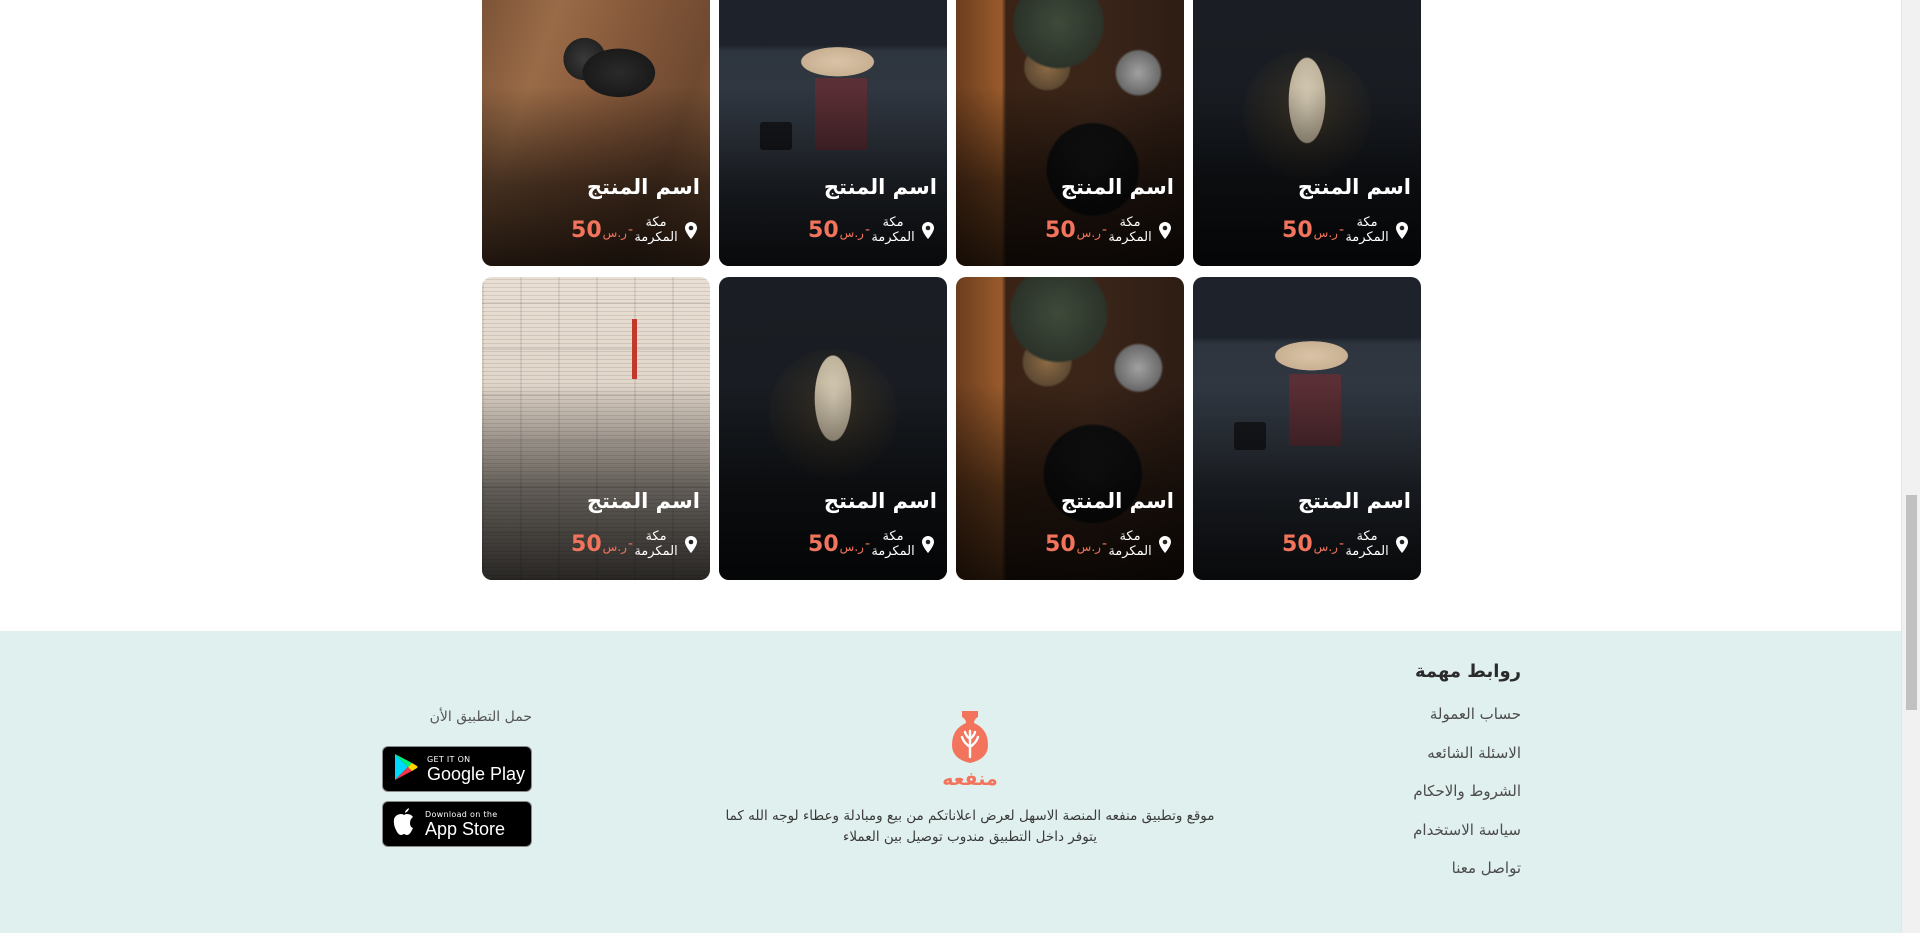 The width and height of the screenshot is (1920, 933). Describe the element at coordinates (969, 778) in the screenshot. I see `brand-name: منفعه` at that location.